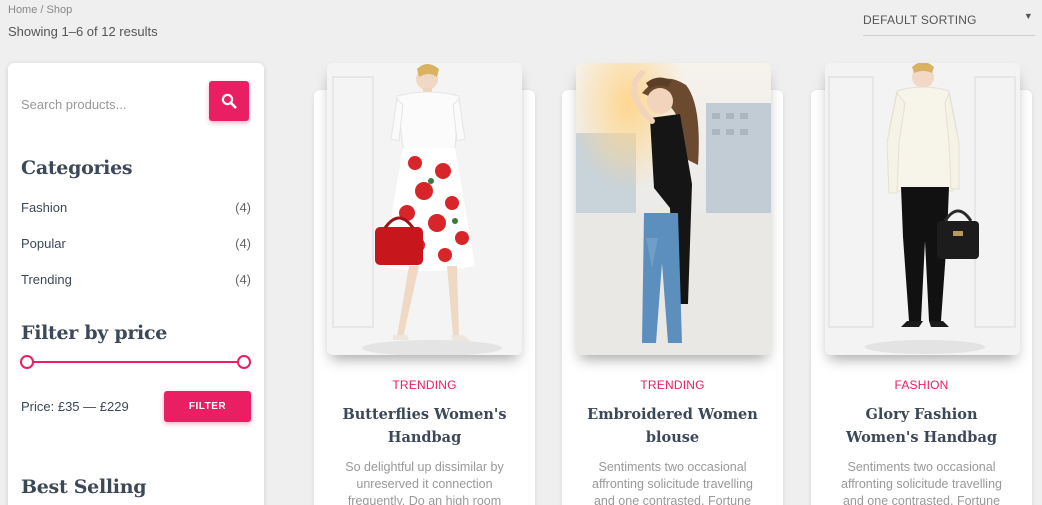  I want to click on product-category: FASHION, so click(921, 385).